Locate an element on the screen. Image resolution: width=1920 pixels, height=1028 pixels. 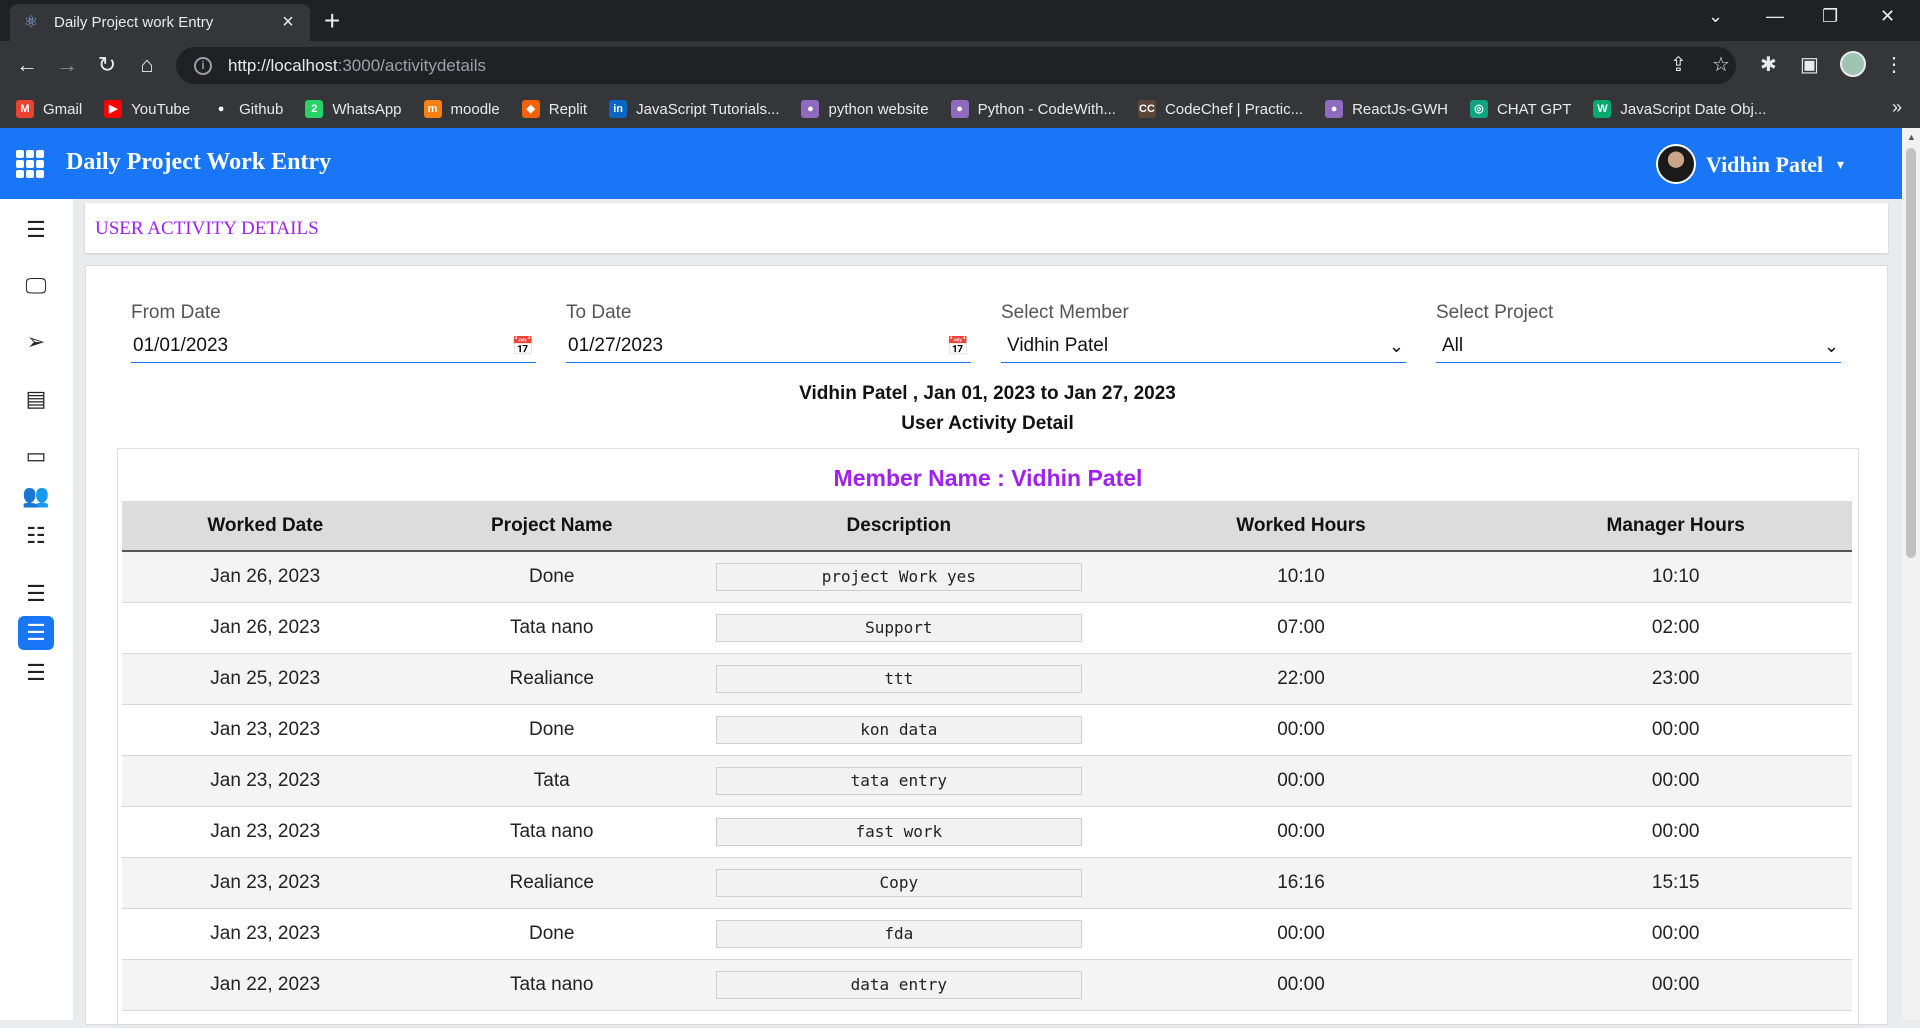
apps-grid-icon is located at coordinates (30, 164).